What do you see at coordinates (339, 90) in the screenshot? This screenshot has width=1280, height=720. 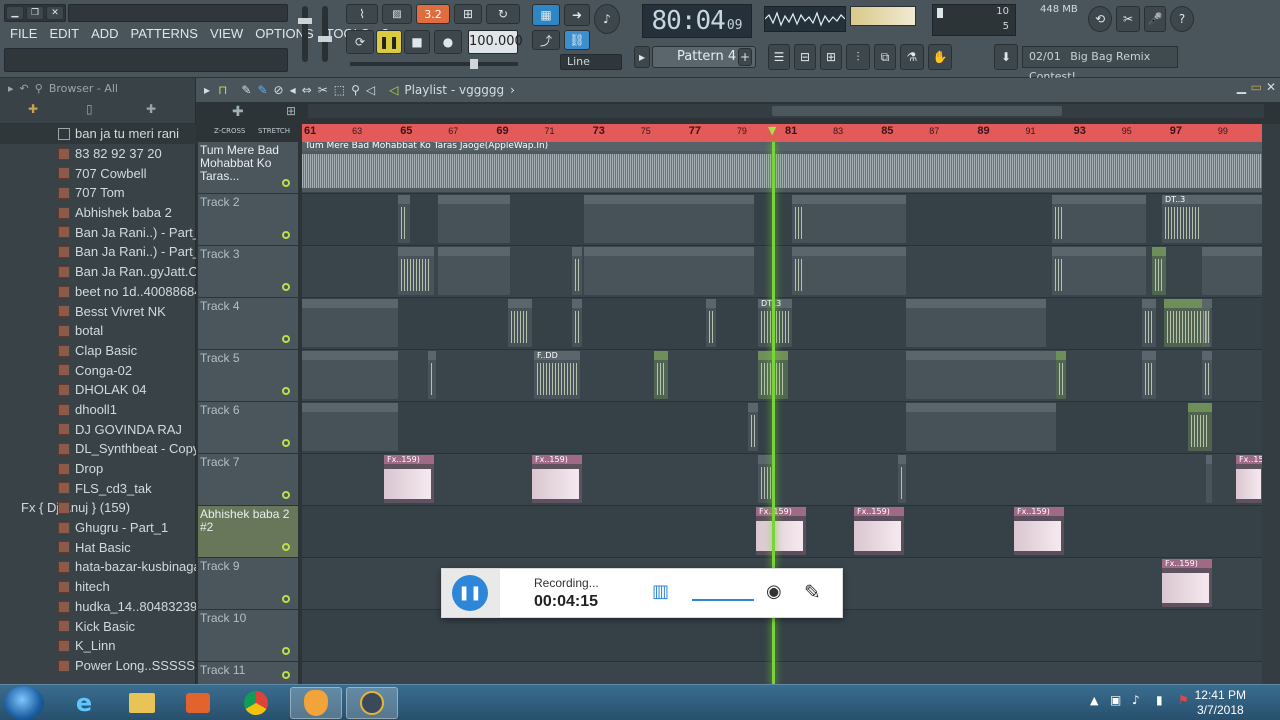 I see `select-tool-icon: ⬚` at bounding box center [339, 90].